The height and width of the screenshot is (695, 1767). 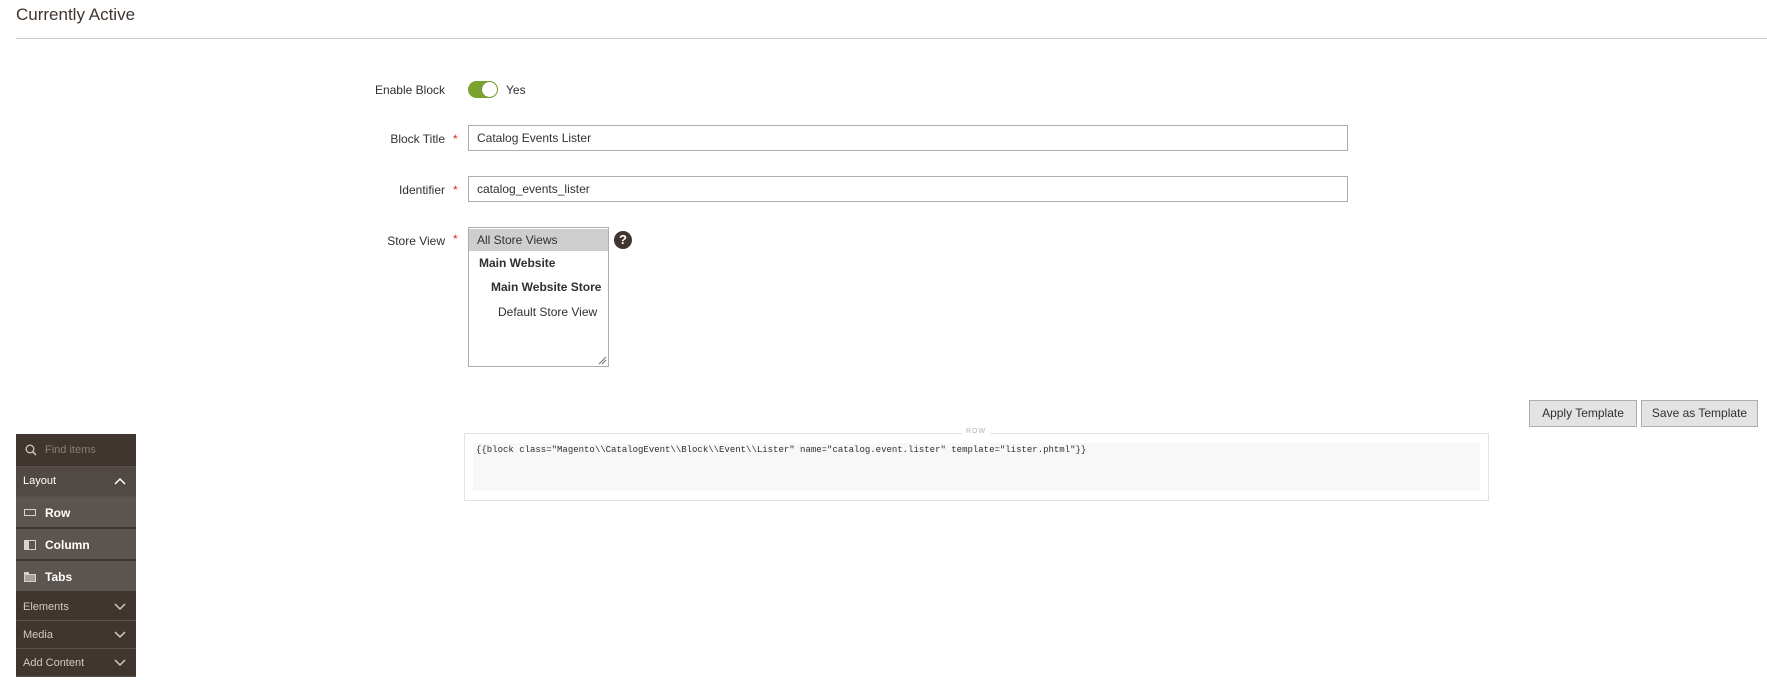 I want to click on enable-block-toggle, so click(x=483, y=89).